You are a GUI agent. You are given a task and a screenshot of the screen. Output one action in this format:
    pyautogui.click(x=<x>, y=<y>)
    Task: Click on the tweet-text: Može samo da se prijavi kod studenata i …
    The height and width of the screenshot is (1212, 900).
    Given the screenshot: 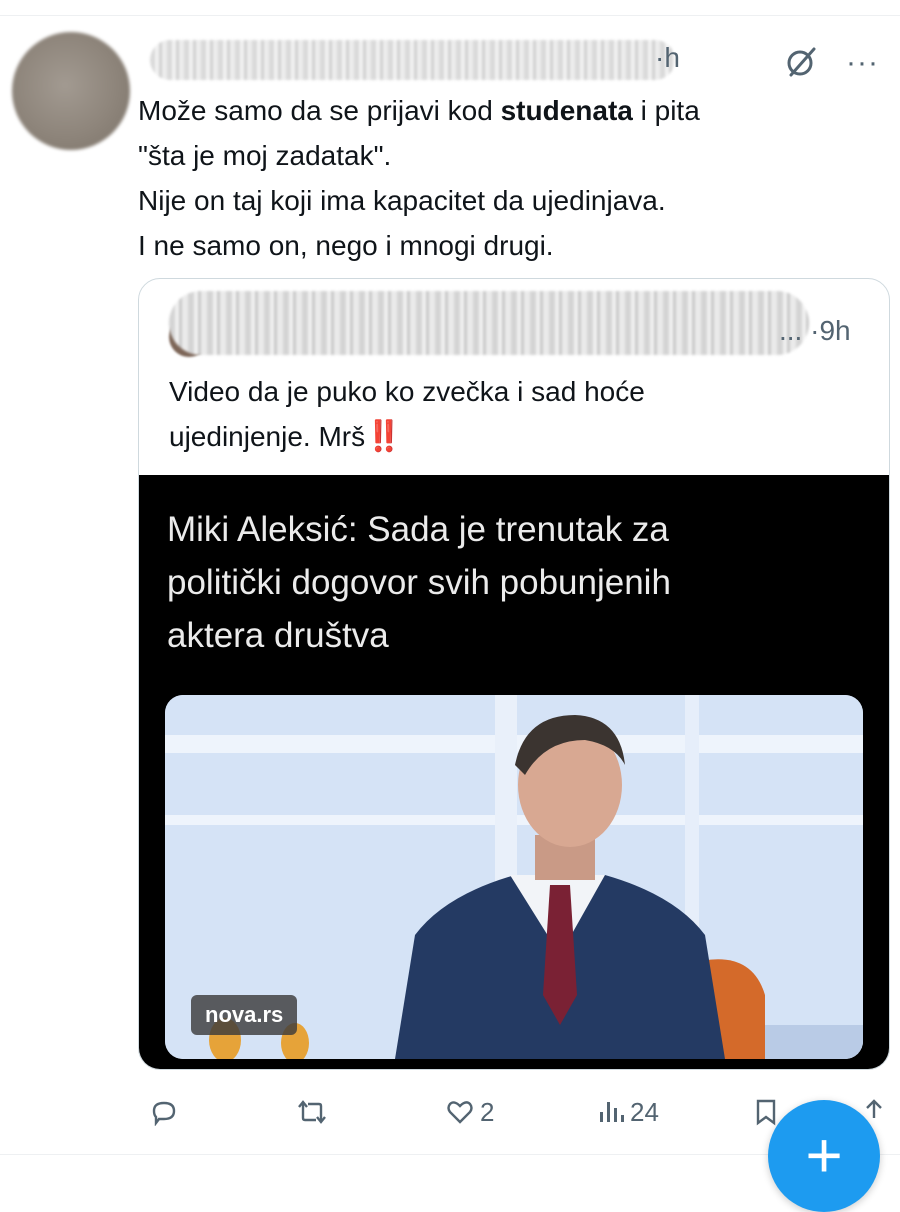 What is the action you would take?
    pyautogui.click(x=508, y=178)
    